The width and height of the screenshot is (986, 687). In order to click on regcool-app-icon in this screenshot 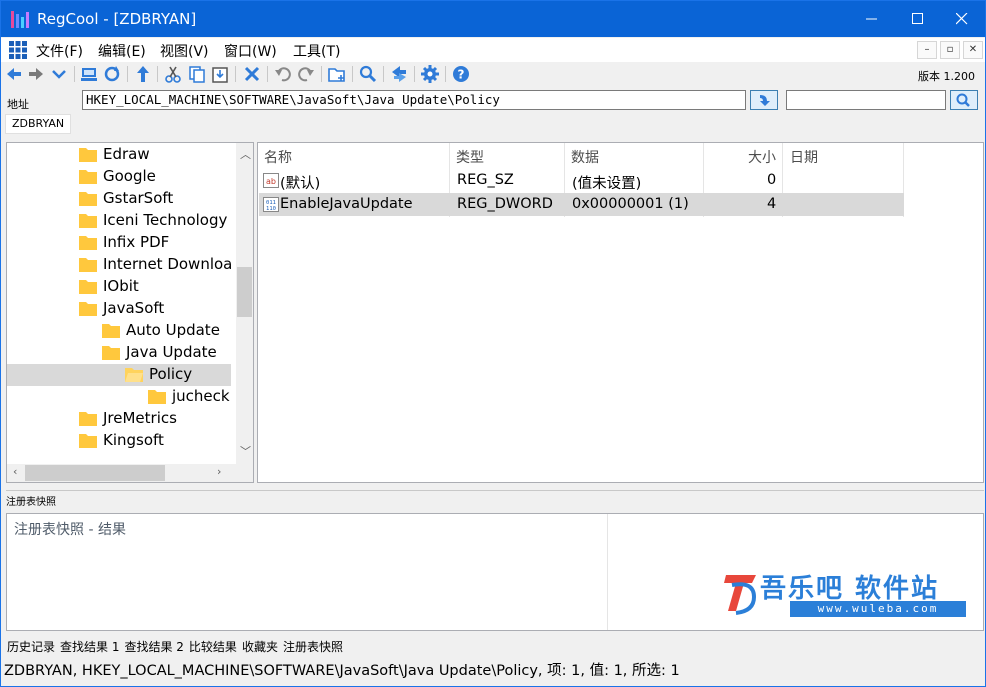, I will do `click(20, 19)`.